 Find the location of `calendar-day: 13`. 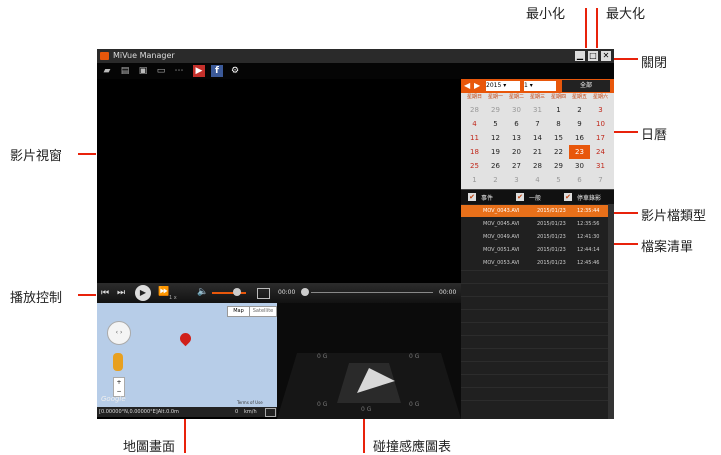

calendar-day: 13 is located at coordinates (516, 138).